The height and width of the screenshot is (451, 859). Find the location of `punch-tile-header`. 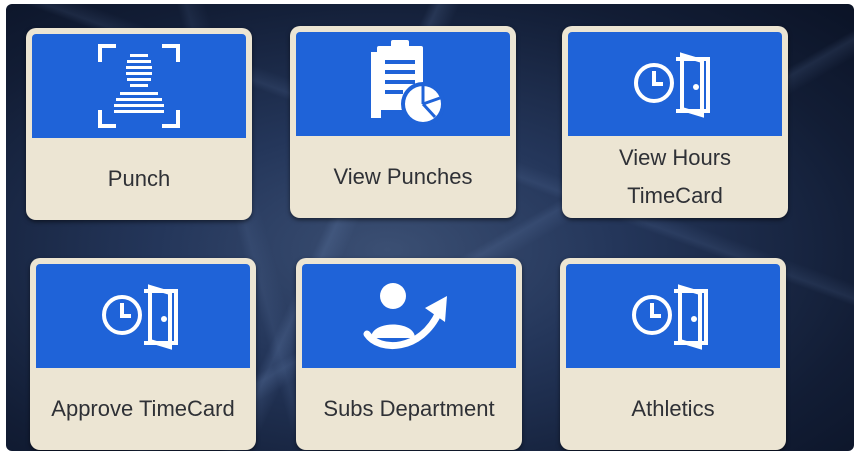

punch-tile-header is located at coordinates (139, 86).